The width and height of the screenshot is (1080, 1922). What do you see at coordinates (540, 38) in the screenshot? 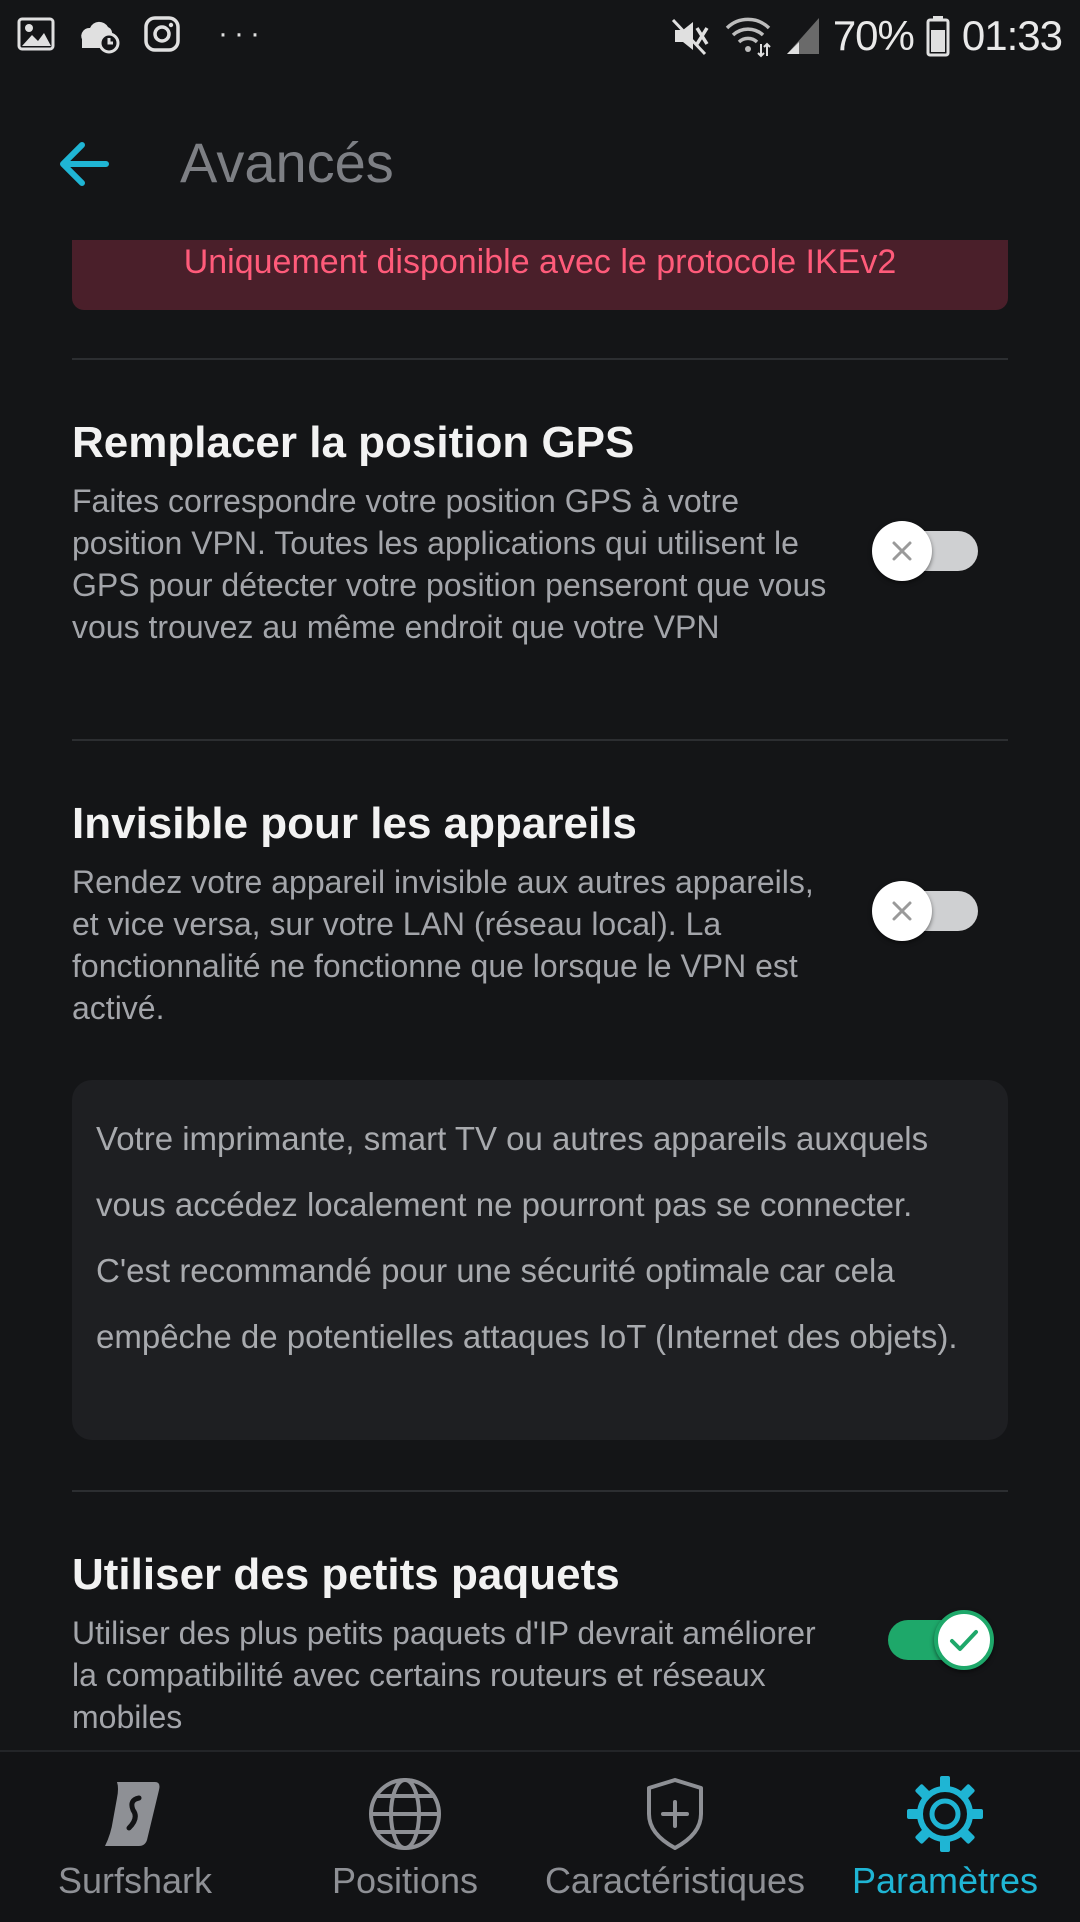
I see `status-bar: ··· 70% 01:33` at bounding box center [540, 38].